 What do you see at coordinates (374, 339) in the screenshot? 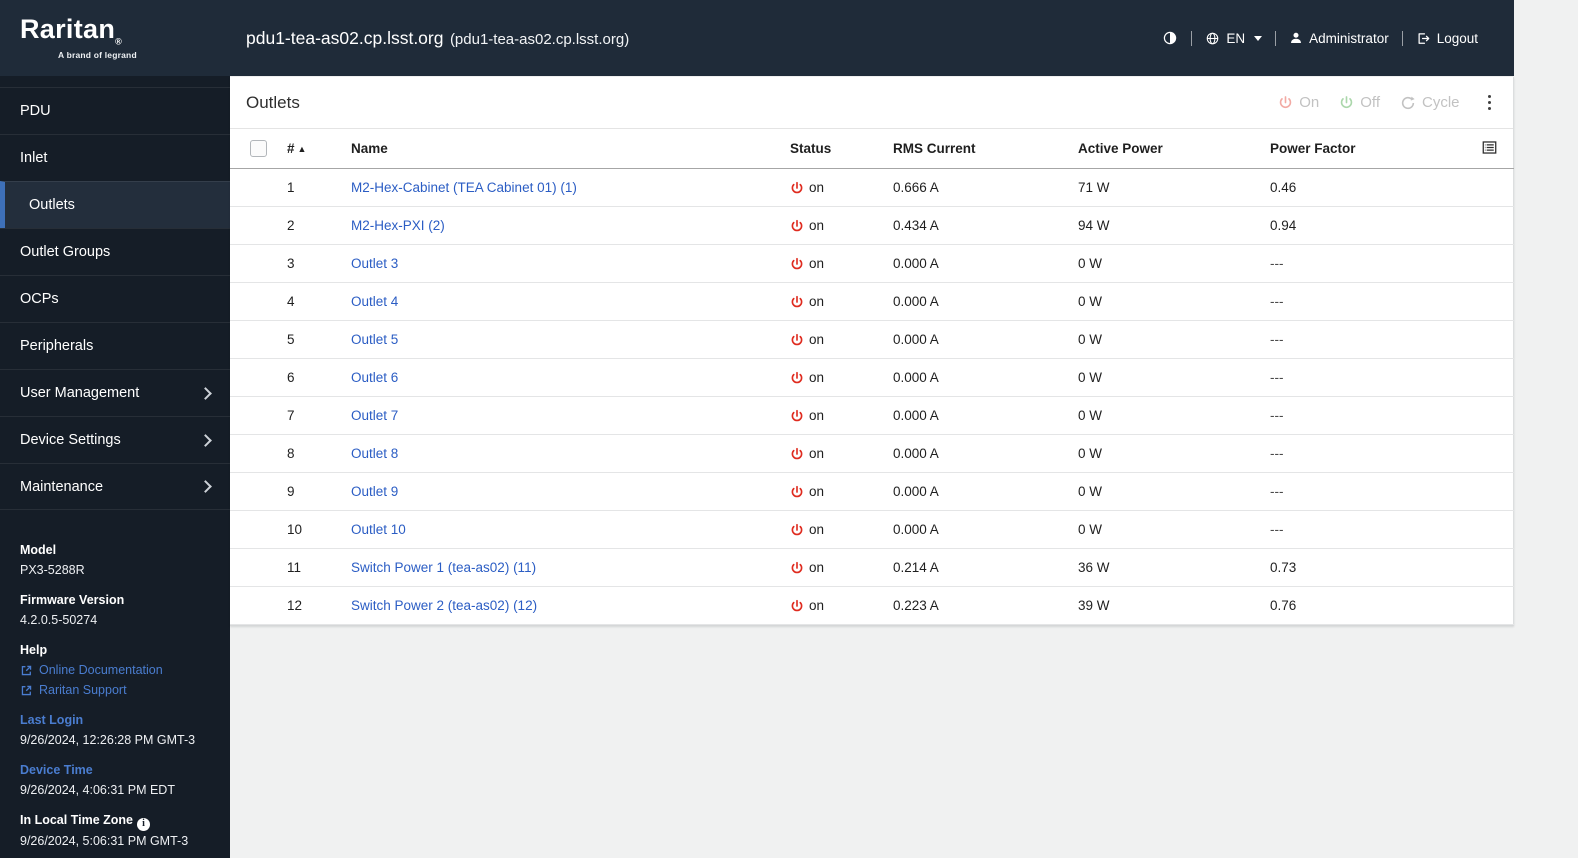
I see `outlet-name-link: Outlet 5` at bounding box center [374, 339].